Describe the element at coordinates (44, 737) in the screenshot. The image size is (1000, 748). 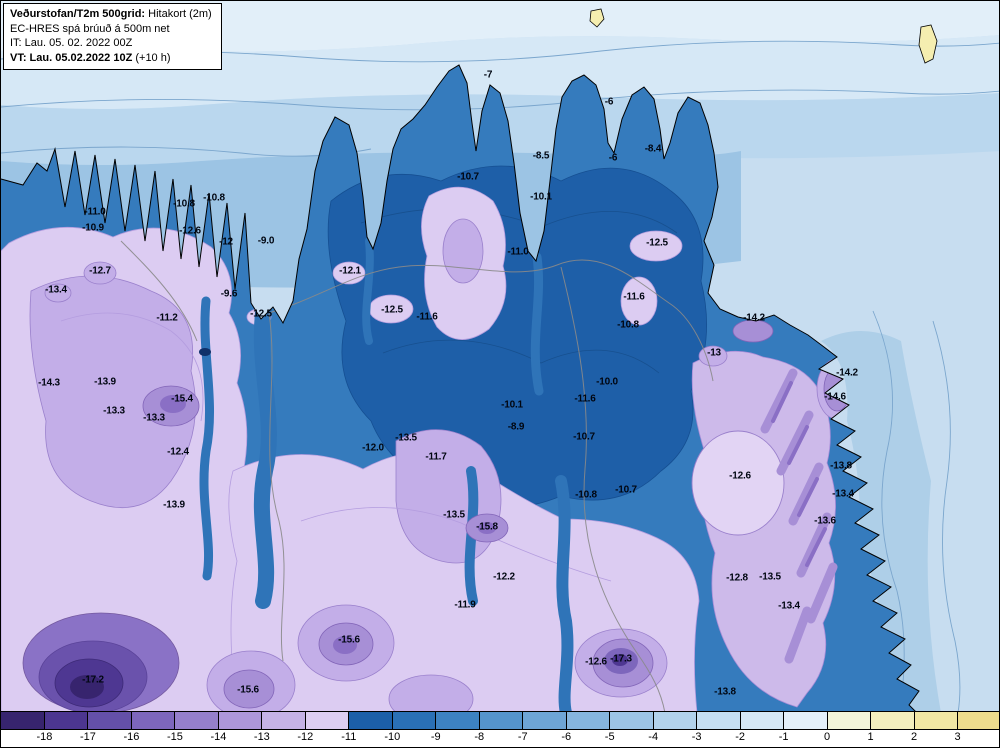
I see `colorbar-tick-label: -18` at that location.